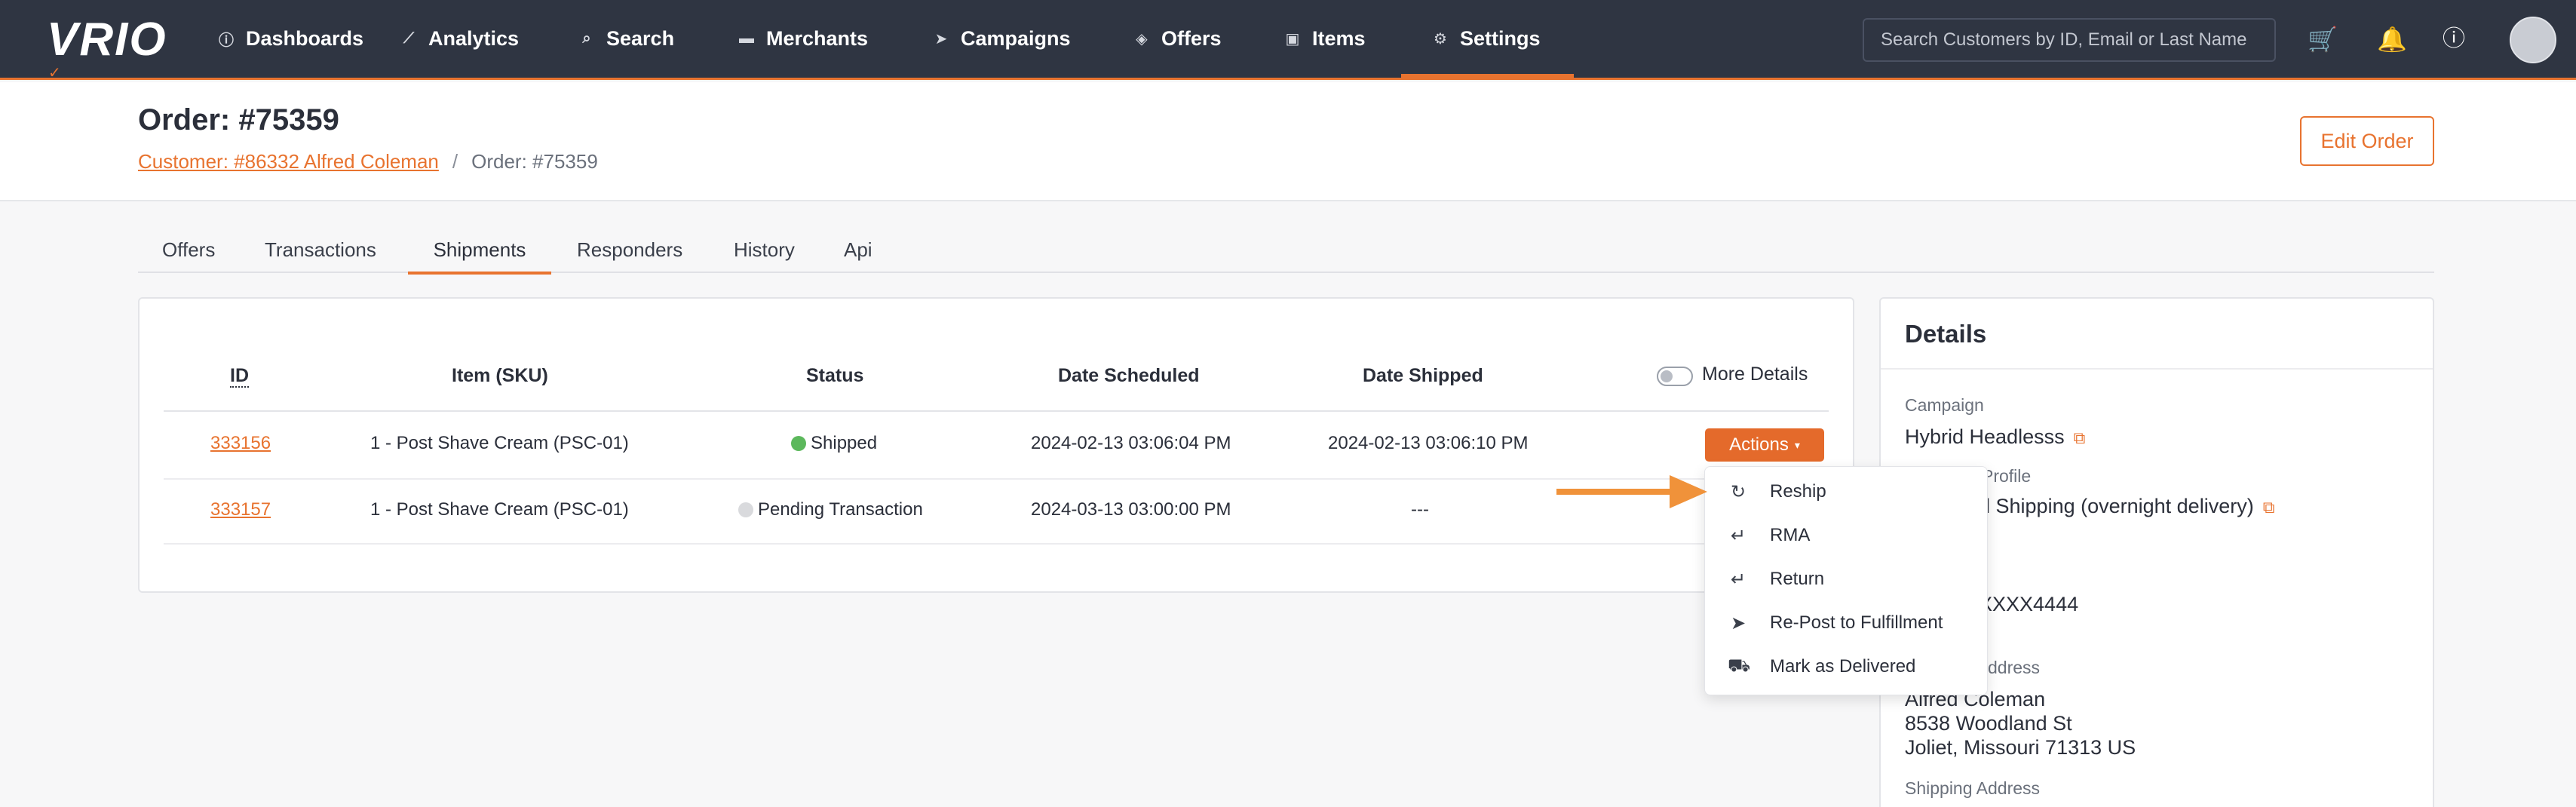 The height and width of the screenshot is (807, 2576). Describe the element at coordinates (288, 161) in the screenshot. I see `breadcrumb-customer-link: Customer: #86332 Alfred Coleman` at that location.